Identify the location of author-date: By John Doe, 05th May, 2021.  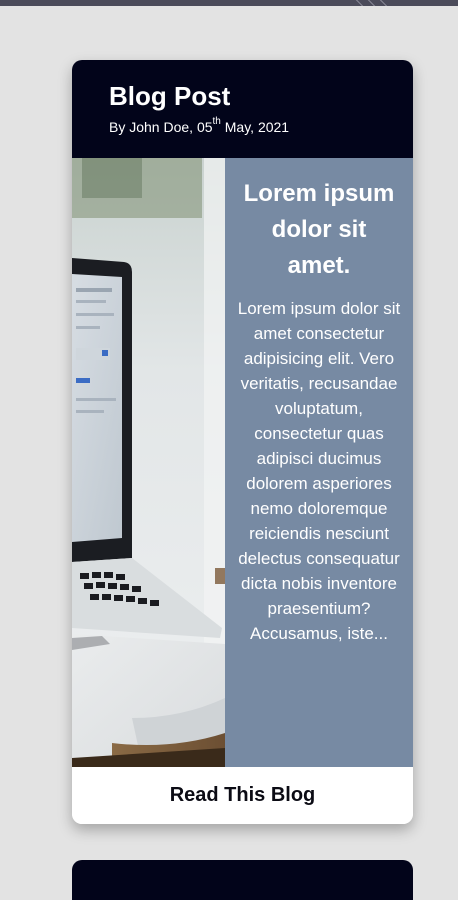
(199, 126).